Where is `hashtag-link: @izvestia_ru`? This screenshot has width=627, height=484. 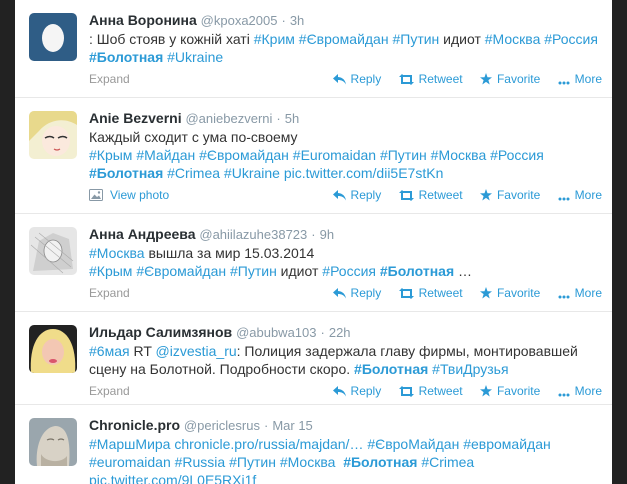
hashtag-link: @izvestia_ru is located at coordinates (196, 351).